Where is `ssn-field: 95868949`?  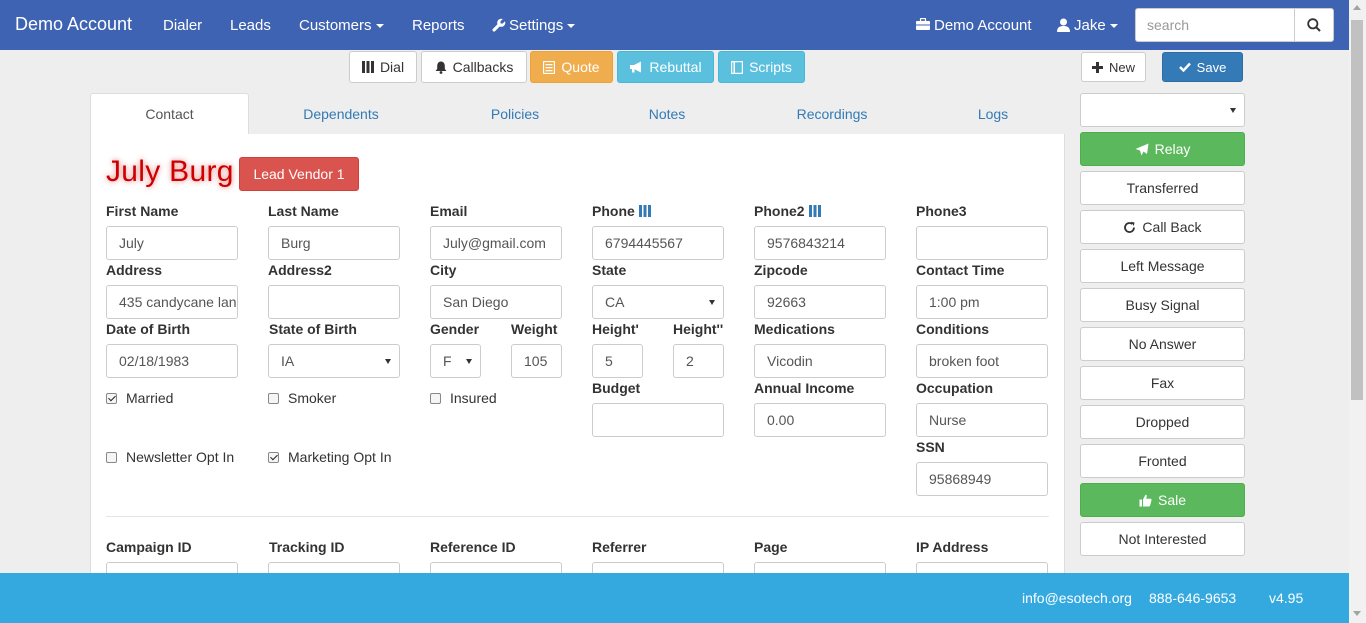 ssn-field: 95868949 is located at coordinates (982, 479).